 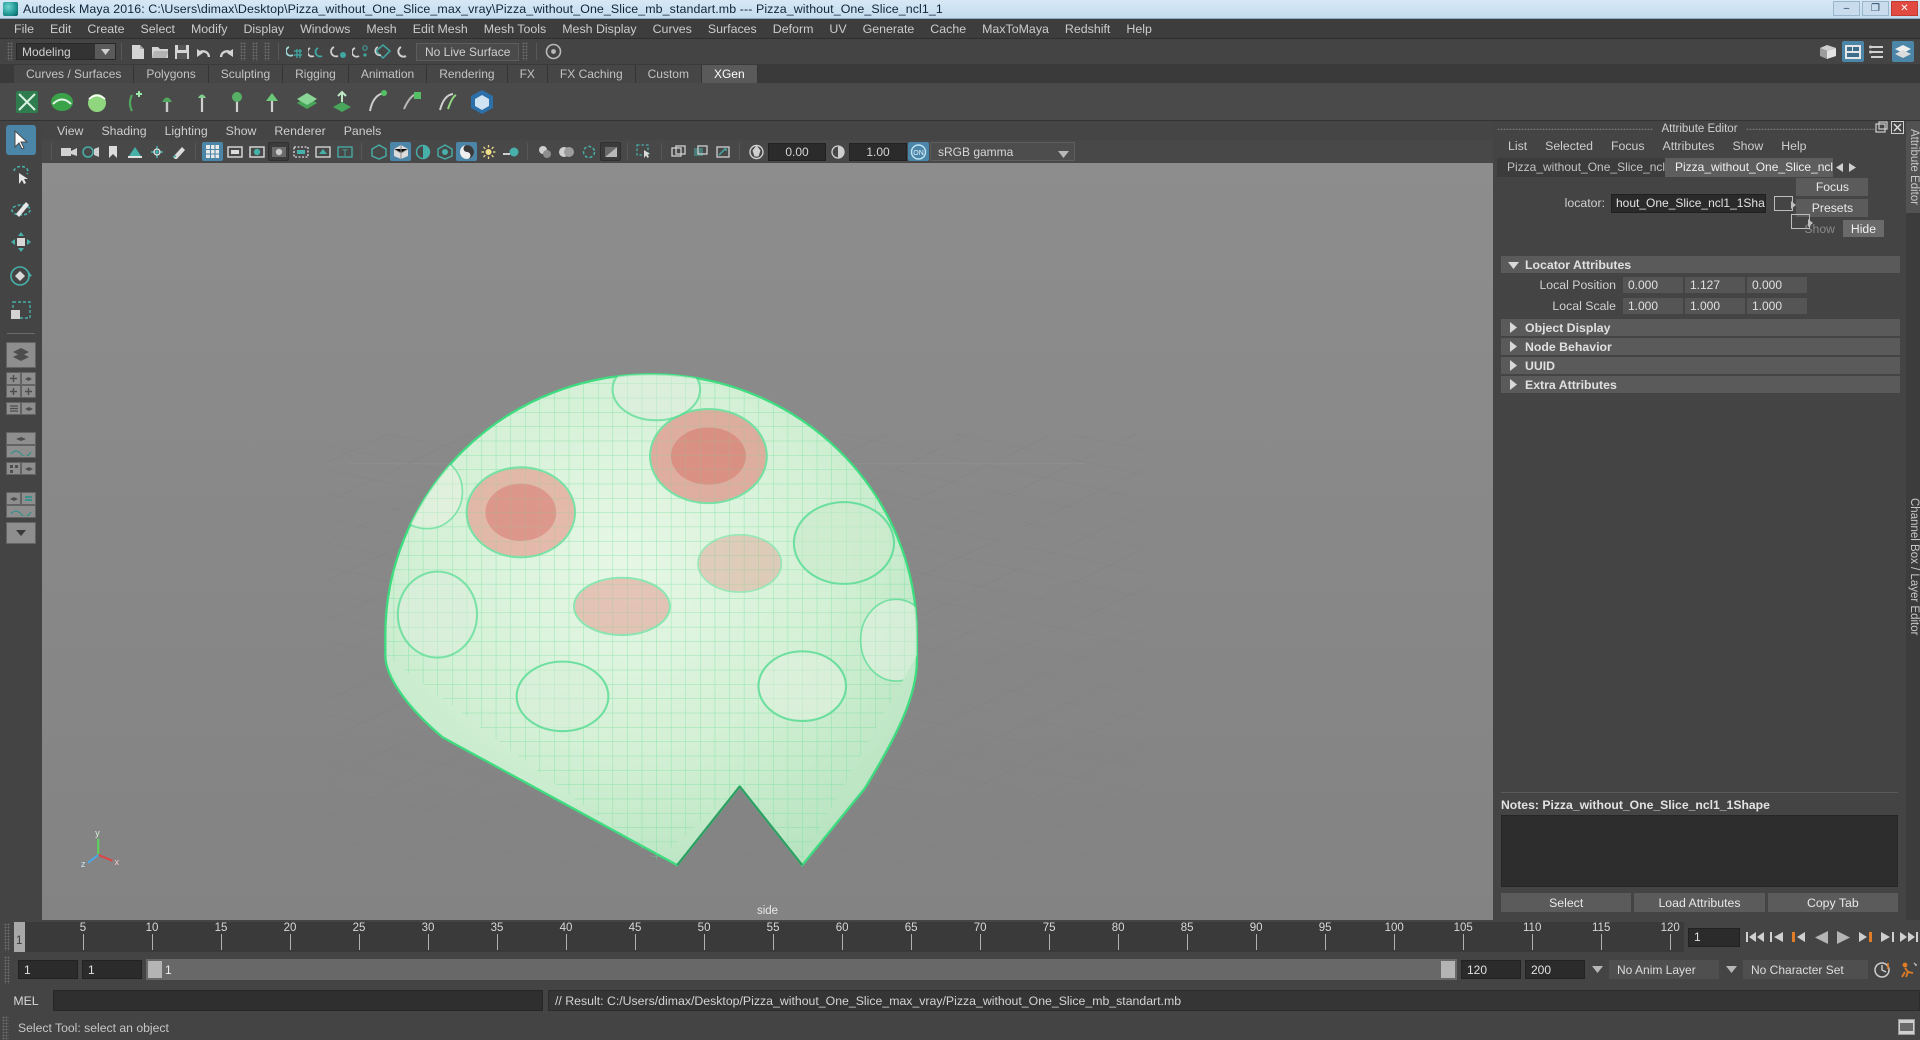 What do you see at coordinates (212, 151) in the screenshot?
I see `grid-toggle-icon` at bounding box center [212, 151].